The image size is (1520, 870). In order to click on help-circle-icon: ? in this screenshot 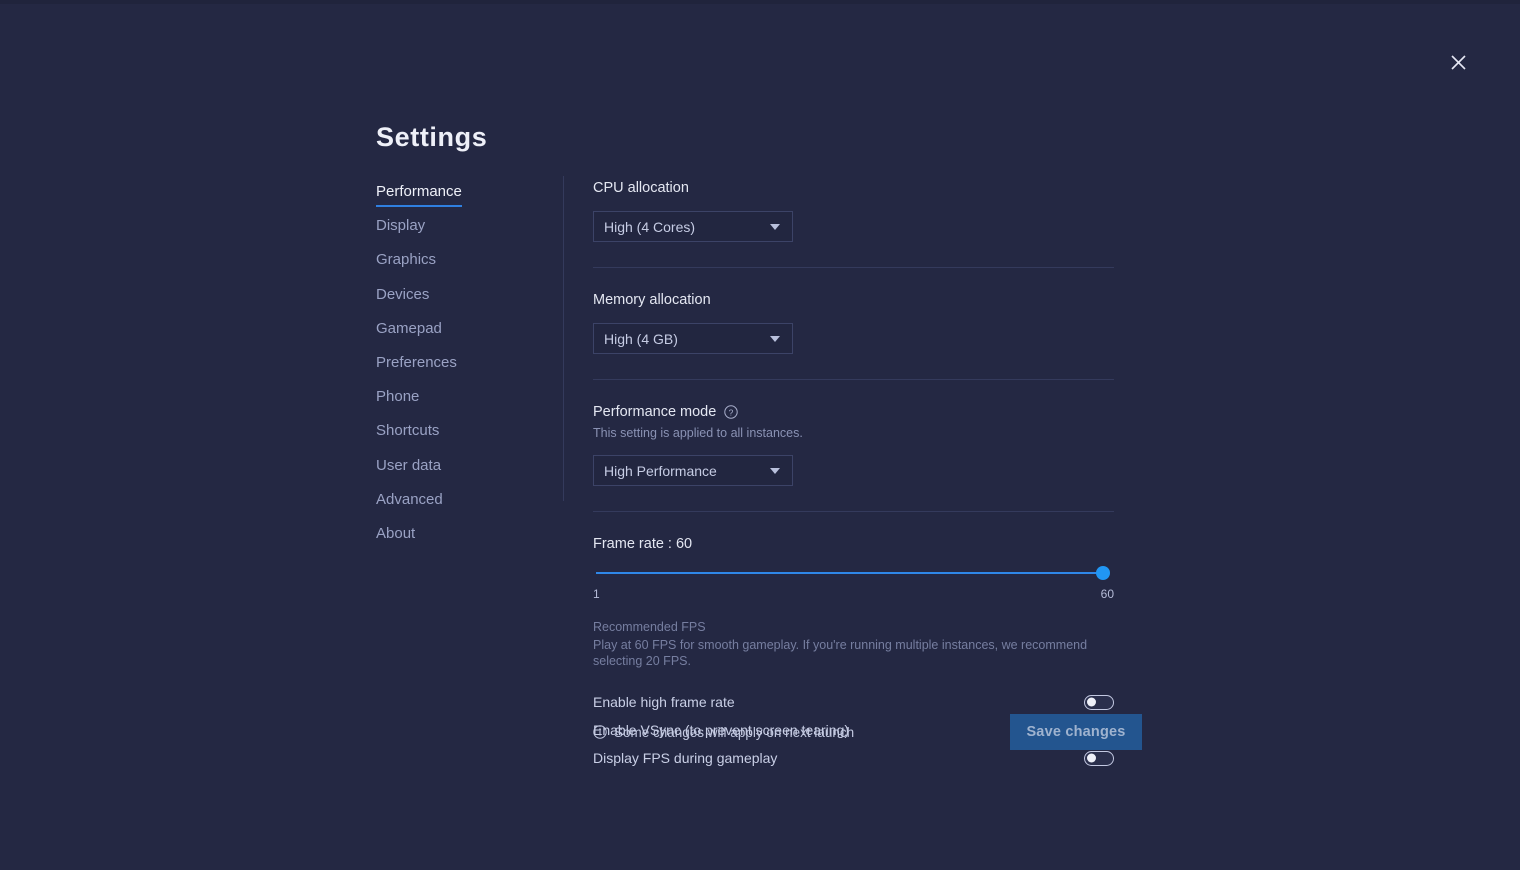, I will do `click(731, 412)`.